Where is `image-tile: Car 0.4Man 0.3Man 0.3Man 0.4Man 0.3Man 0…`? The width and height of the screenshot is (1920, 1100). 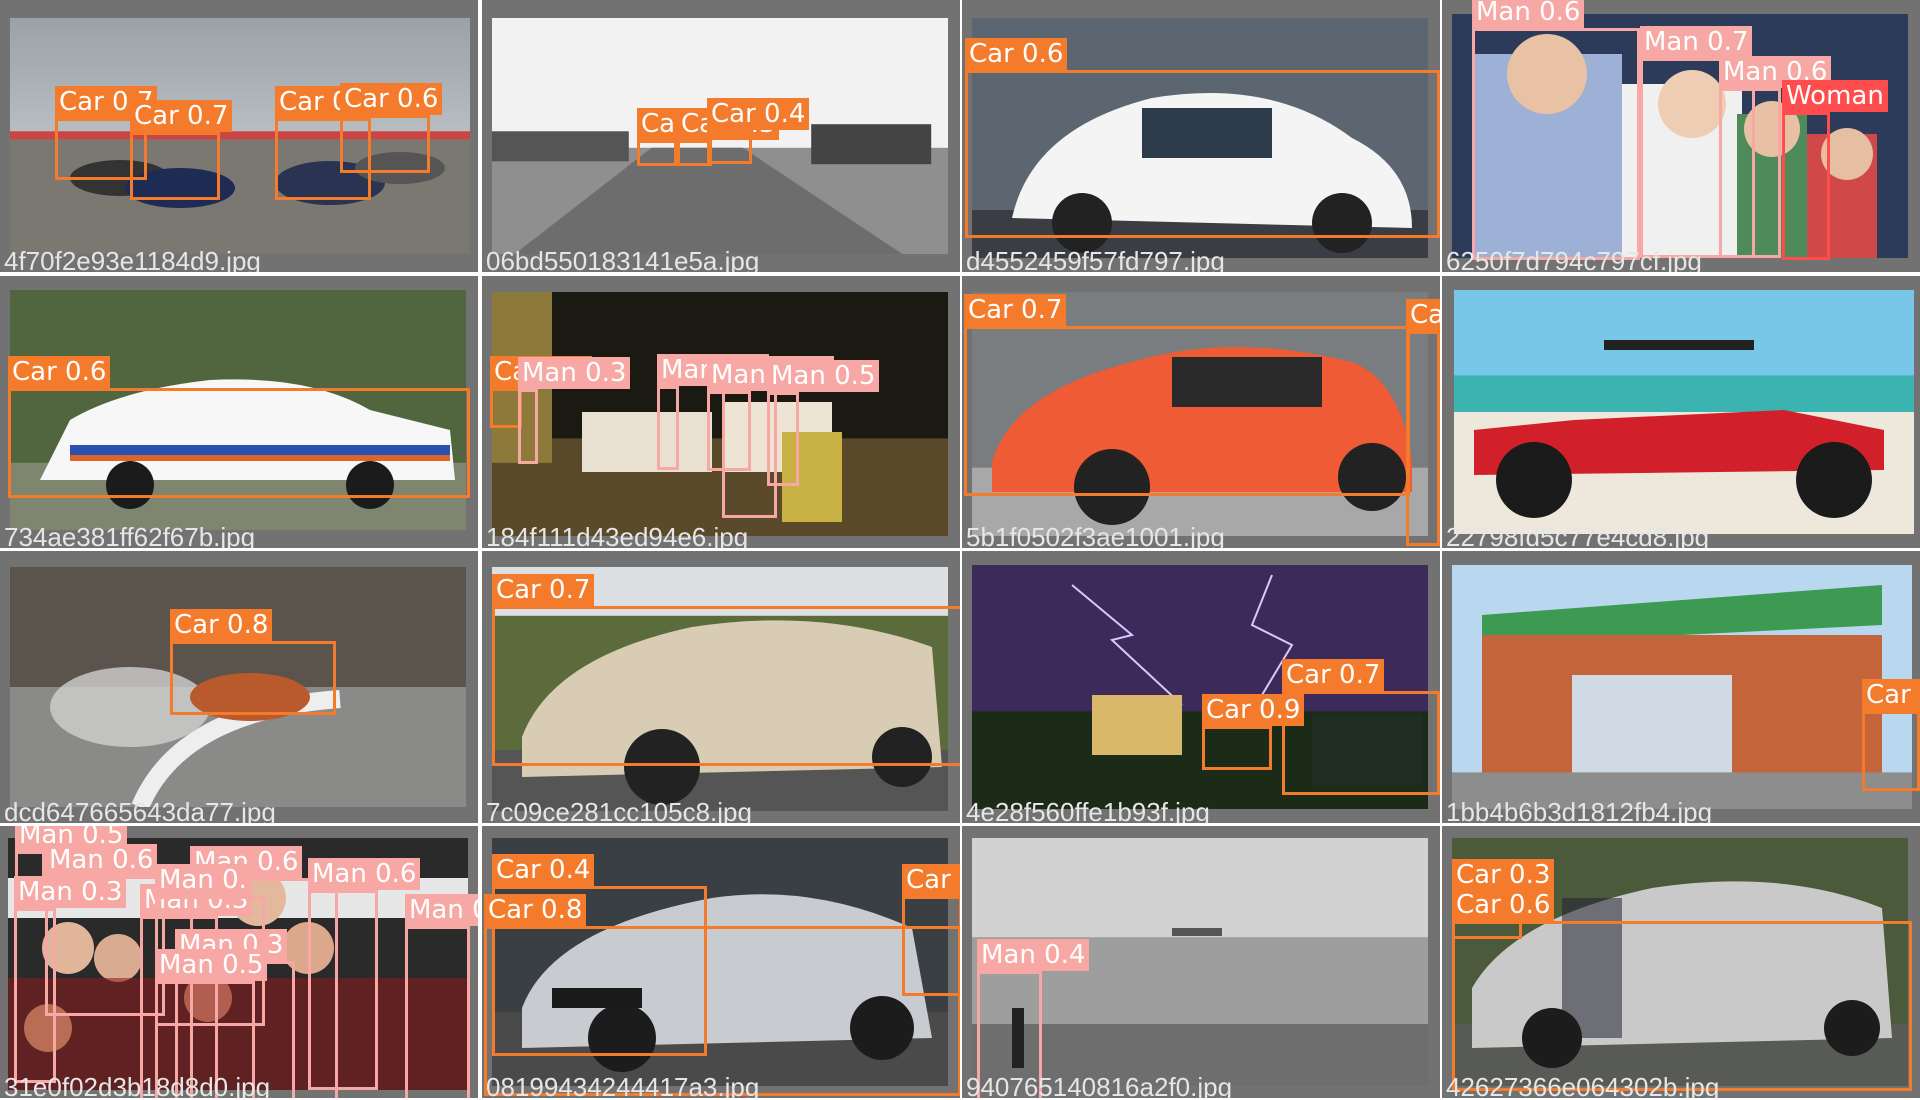
image-tile: Car 0.4Man 0.3Man 0.3Man 0.4Man 0.3Man 0… is located at coordinates (721, 412).